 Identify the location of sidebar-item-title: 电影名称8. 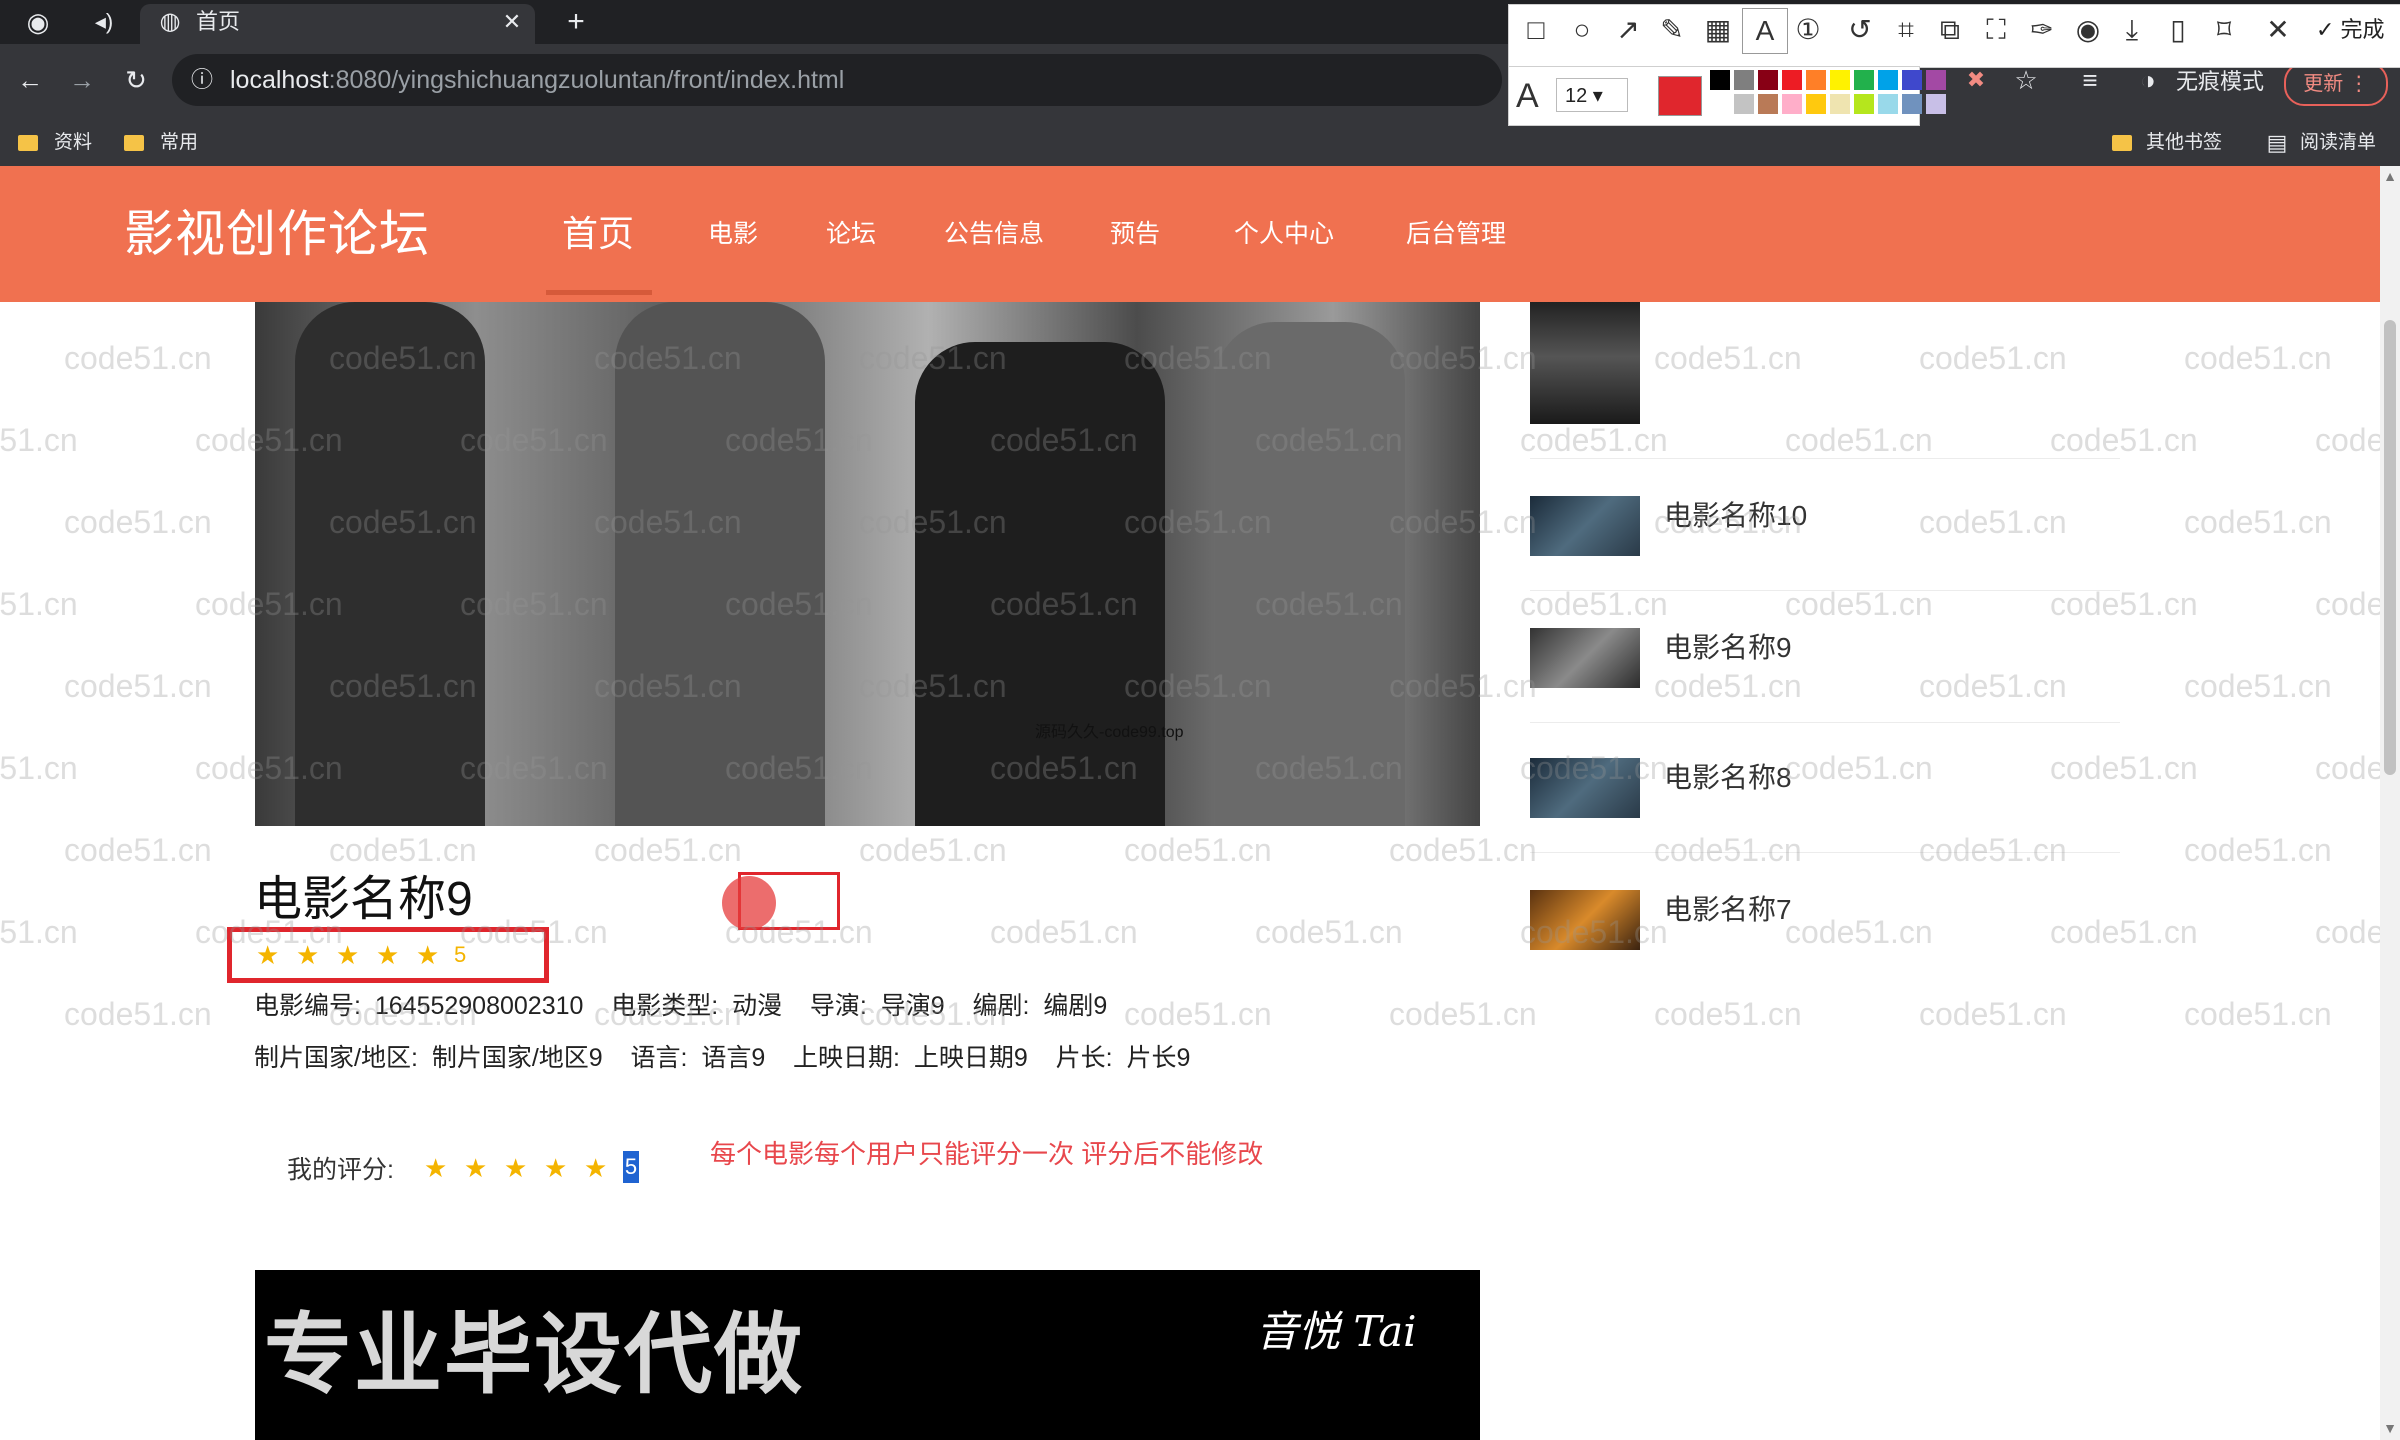
(1728, 778).